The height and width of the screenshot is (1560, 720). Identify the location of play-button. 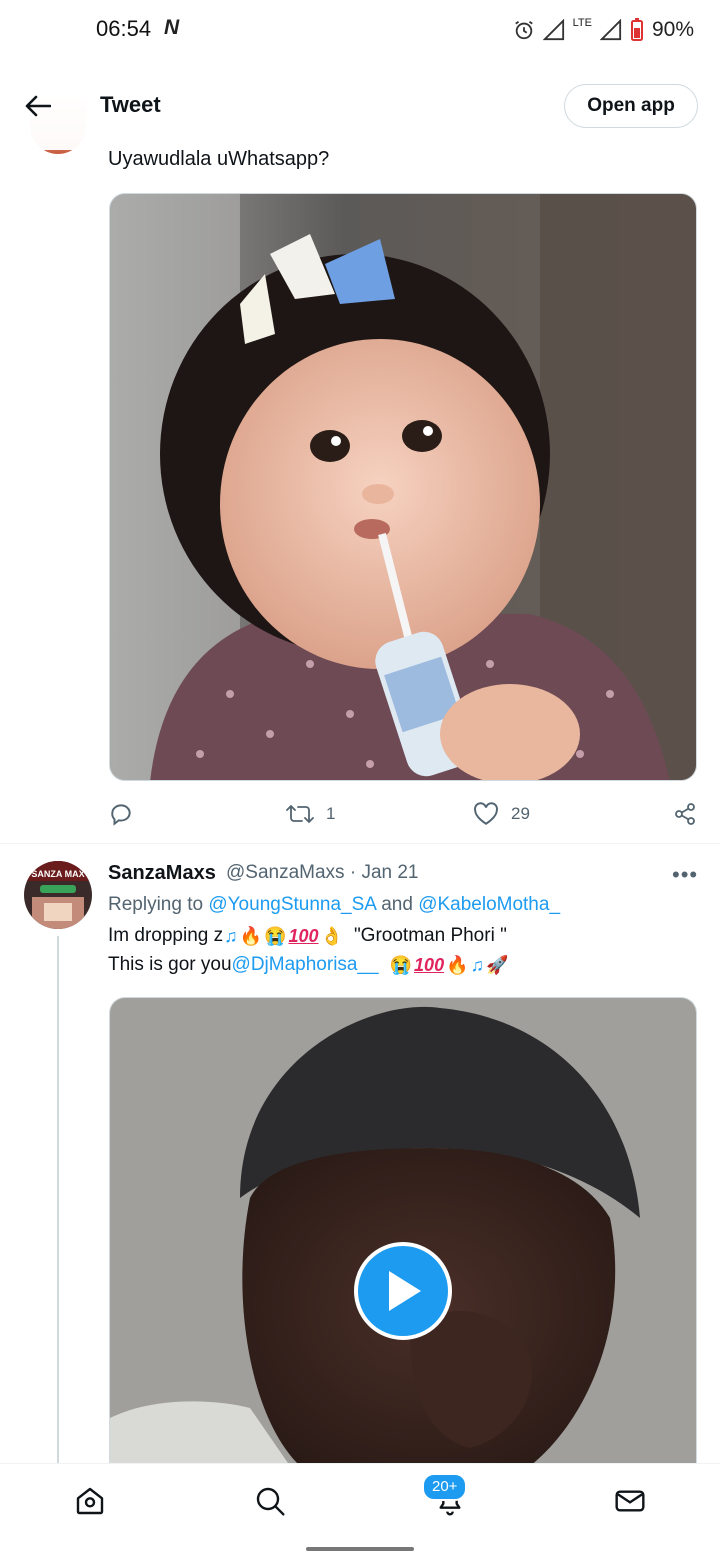
(403, 1291).